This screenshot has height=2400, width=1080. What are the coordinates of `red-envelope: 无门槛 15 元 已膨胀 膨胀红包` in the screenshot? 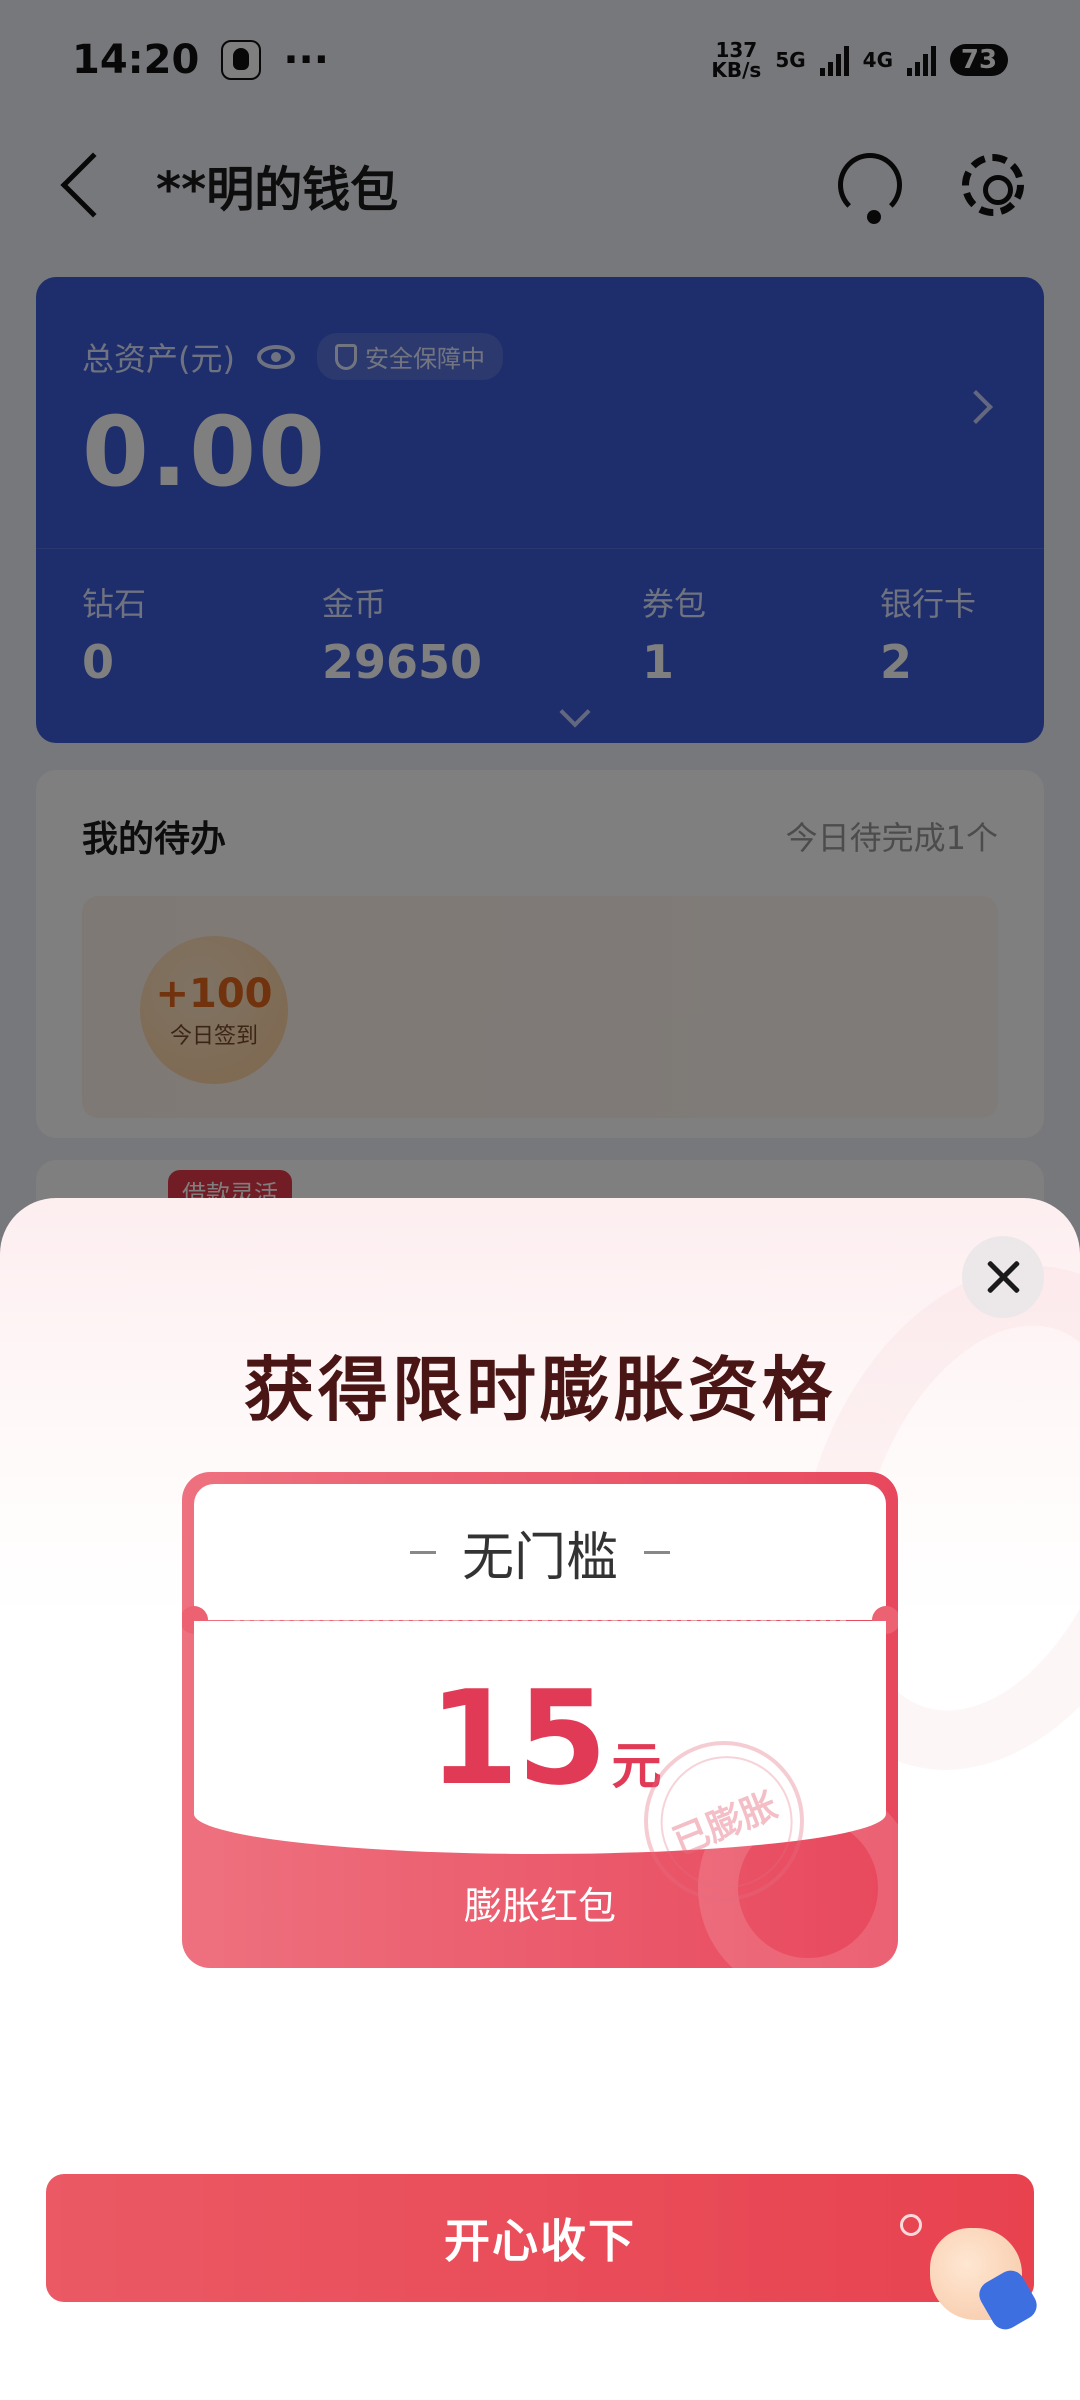 It's located at (540, 1720).